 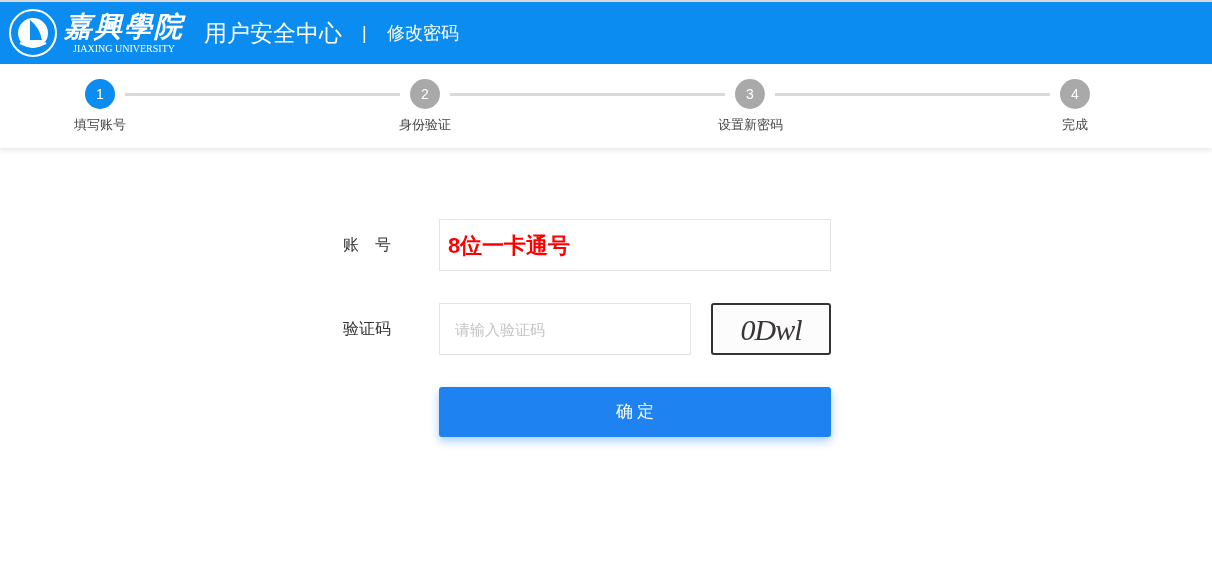 What do you see at coordinates (124, 27) in the screenshot?
I see `logo-name: 嘉興學院` at bounding box center [124, 27].